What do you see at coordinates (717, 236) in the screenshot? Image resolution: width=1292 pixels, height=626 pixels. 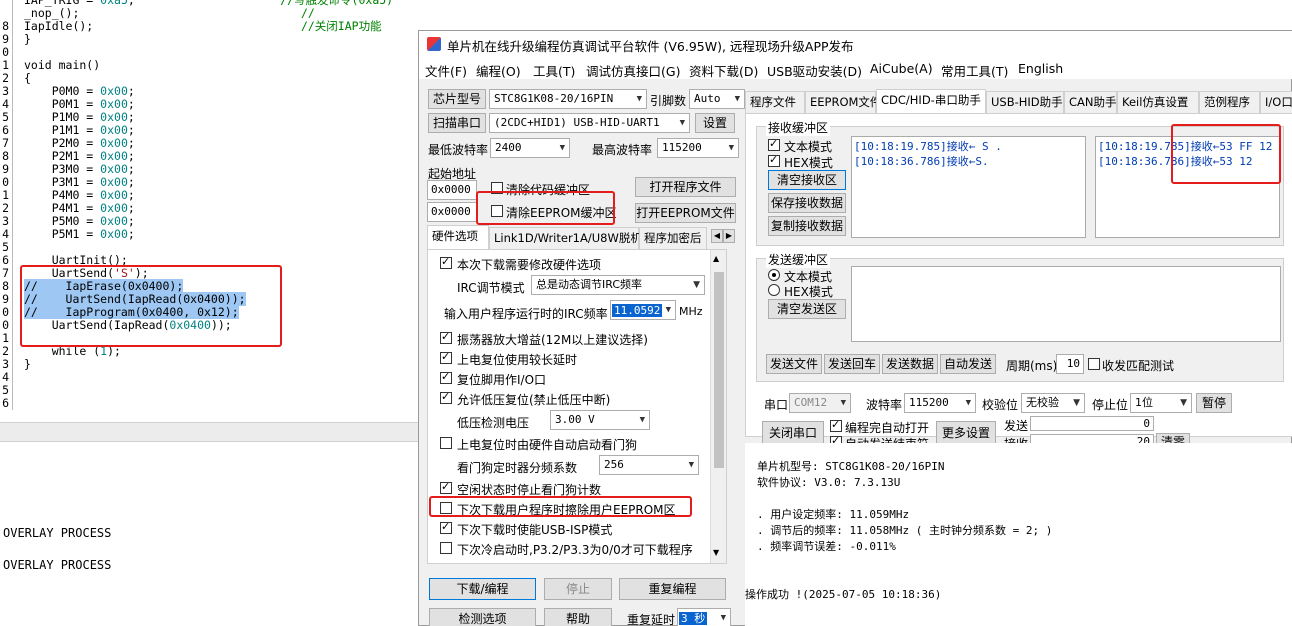 I see `tab-scroll-left-icon: ◀` at bounding box center [717, 236].